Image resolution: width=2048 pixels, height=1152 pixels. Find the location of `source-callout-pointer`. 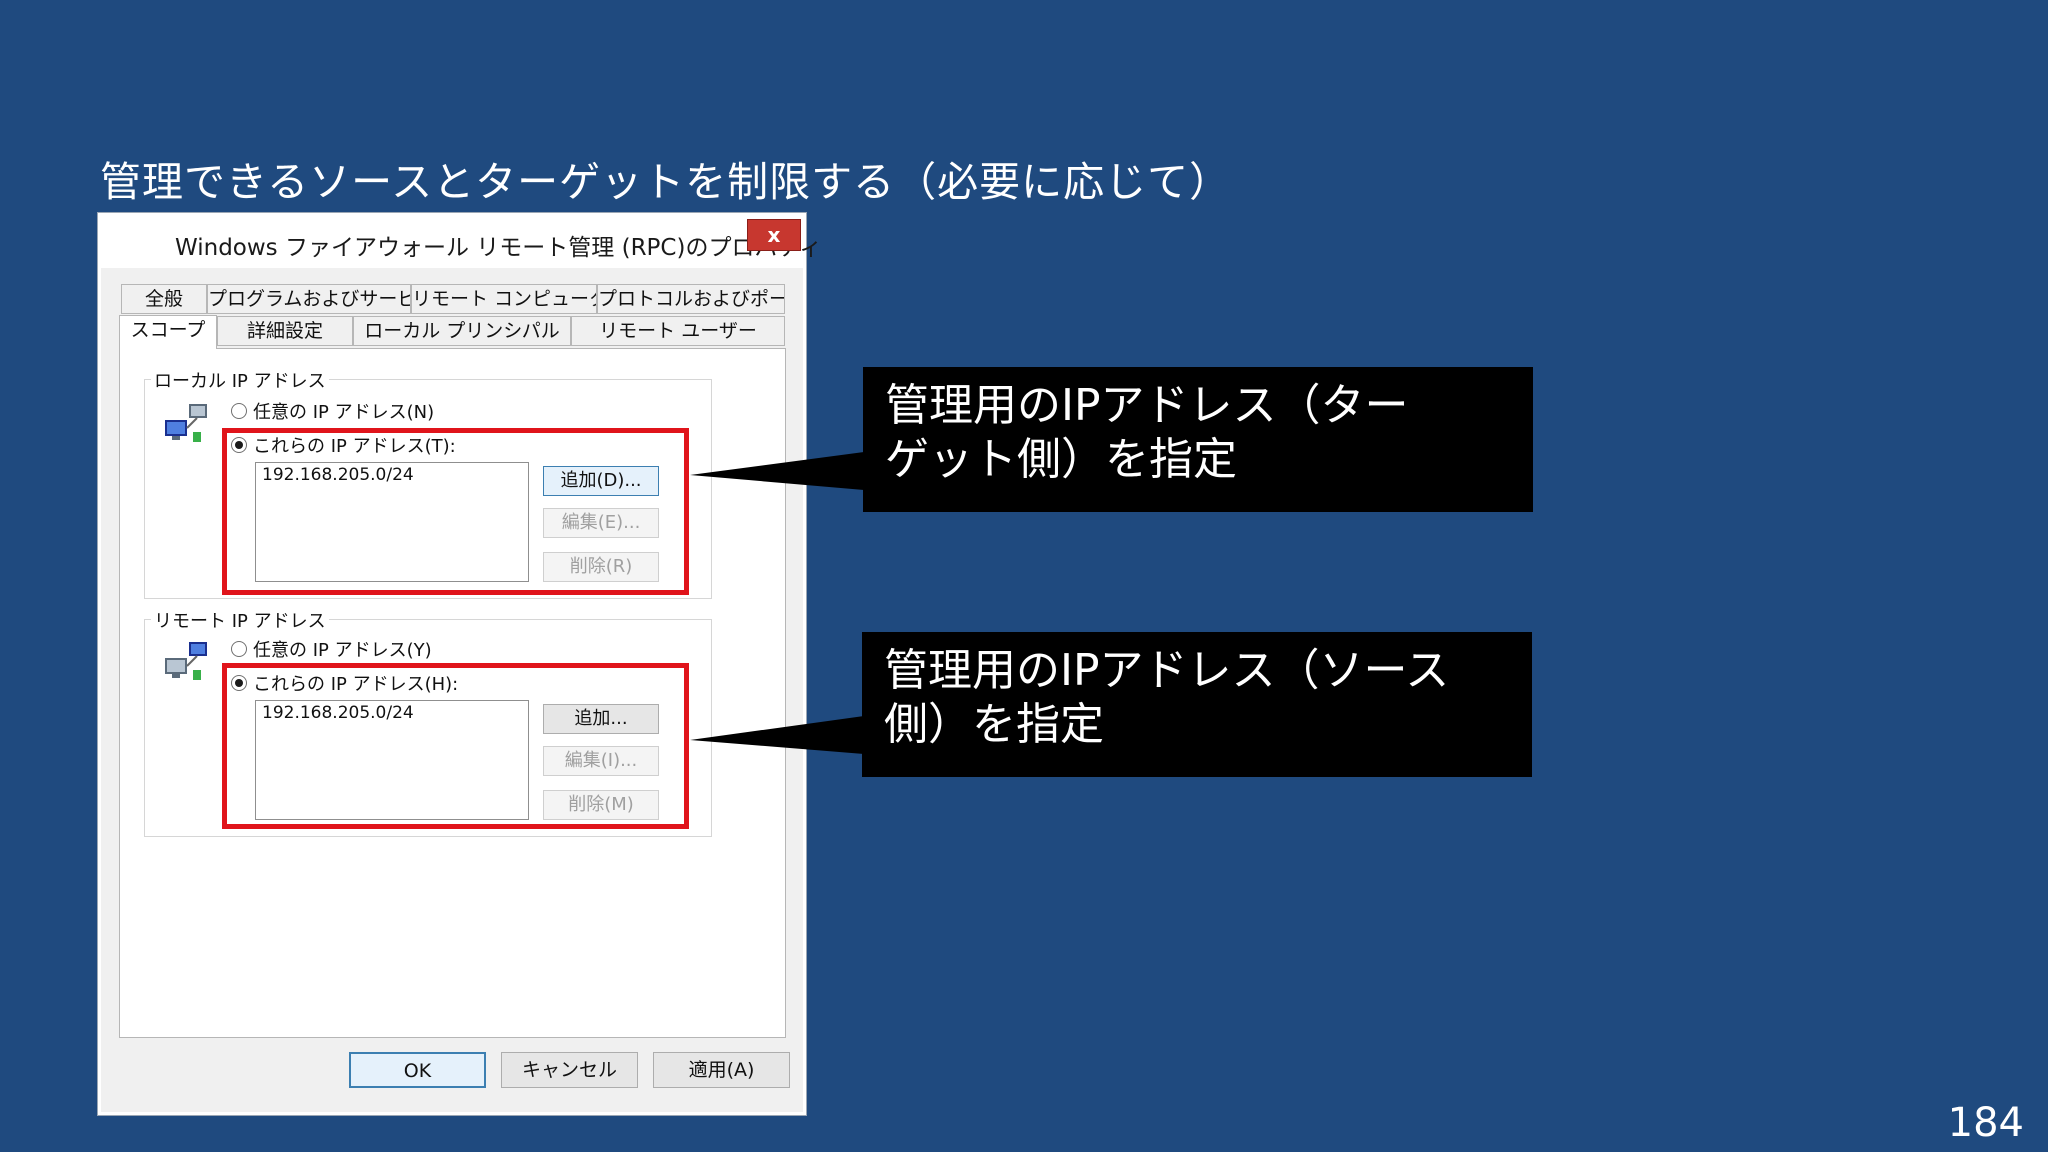

source-callout-pointer is located at coordinates (777, 735).